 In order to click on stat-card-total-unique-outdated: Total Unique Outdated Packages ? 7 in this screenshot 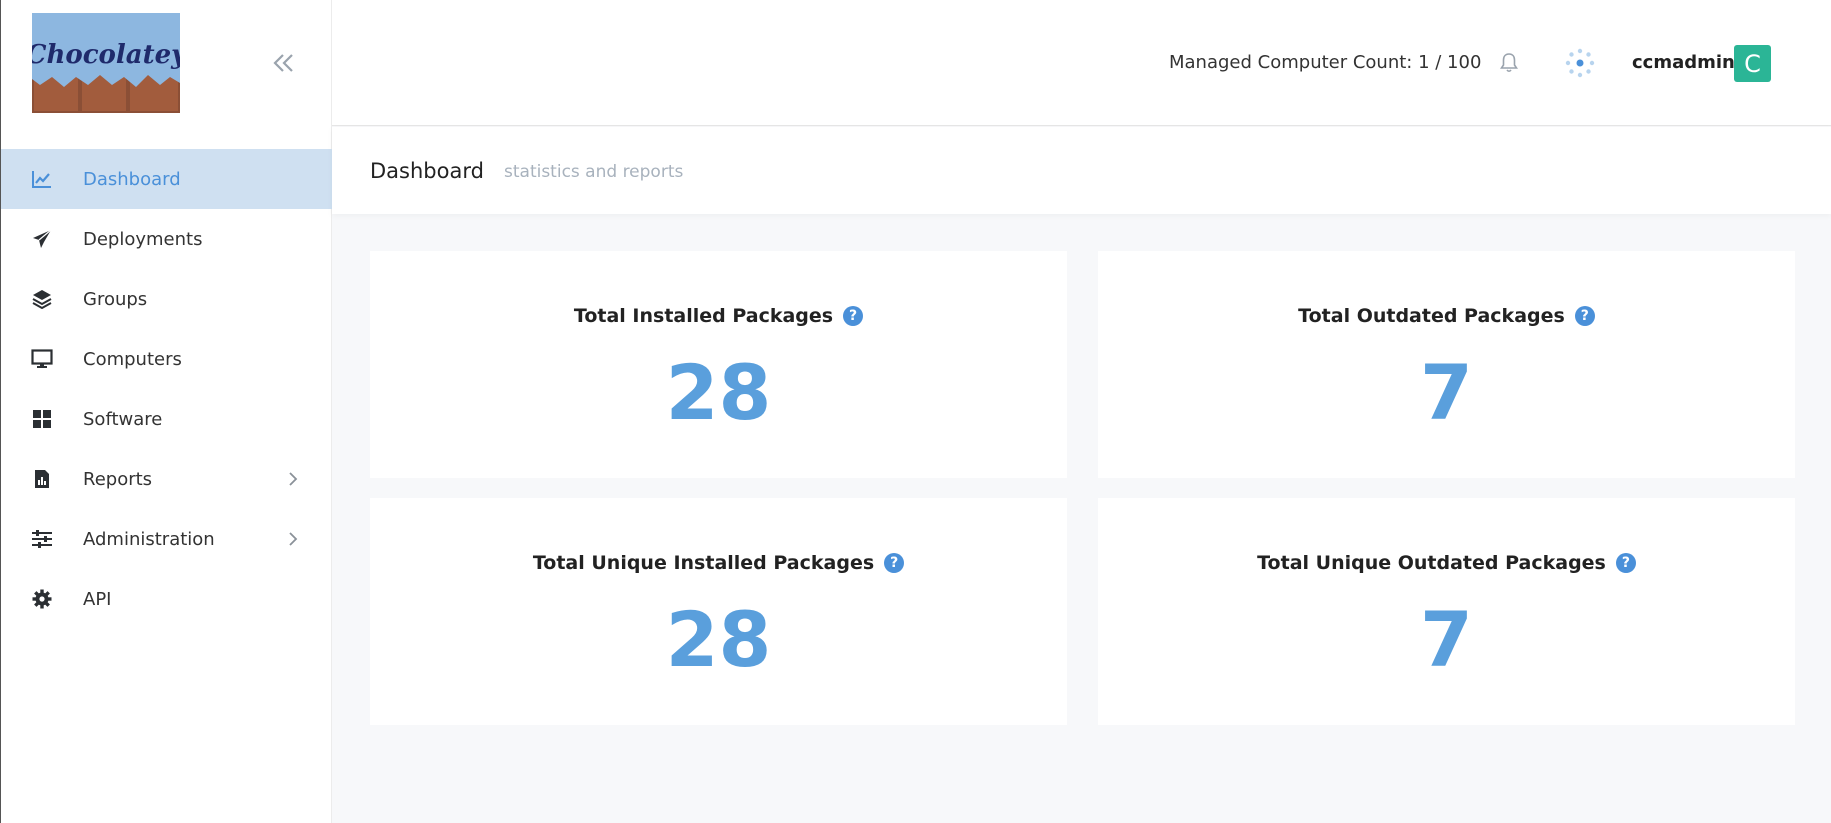, I will do `click(1446, 611)`.